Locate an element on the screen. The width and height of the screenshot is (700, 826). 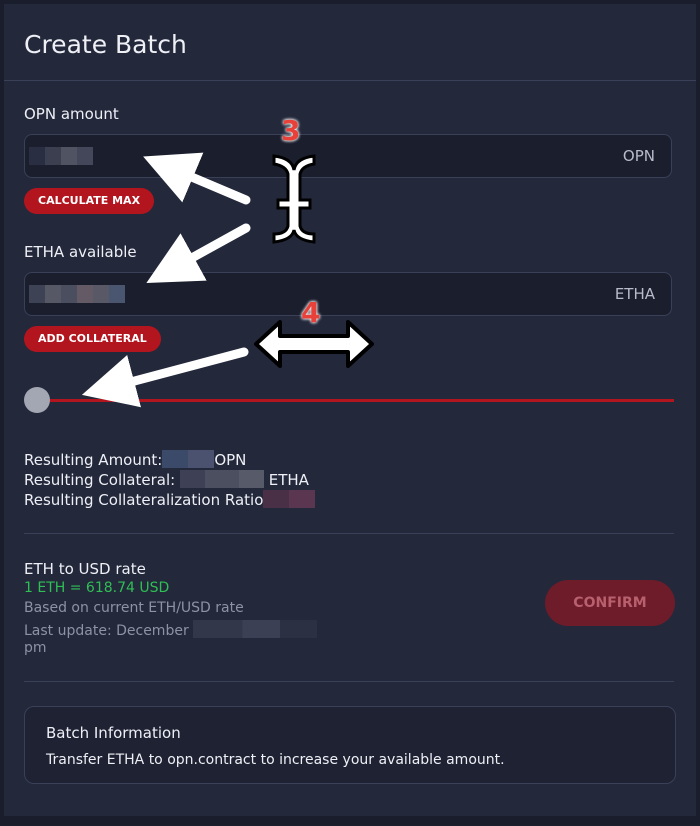
text-cursor-icon is located at coordinates (294, 199).